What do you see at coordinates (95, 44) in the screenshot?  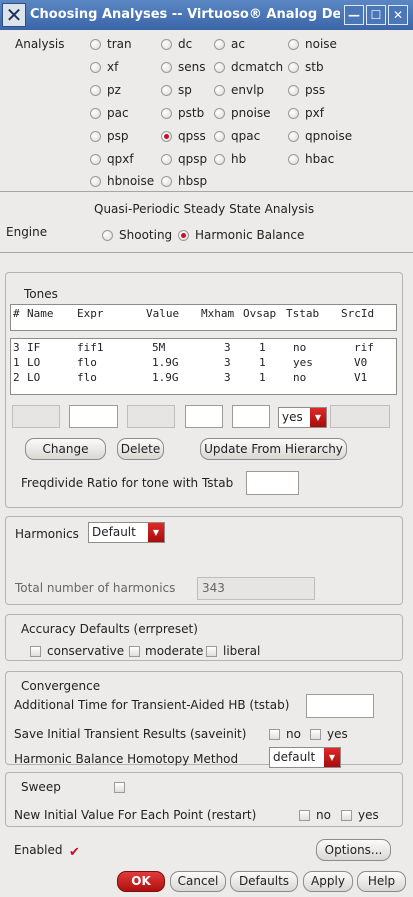 I see `analysis-tran-radio` at bounding box center [95, 44].